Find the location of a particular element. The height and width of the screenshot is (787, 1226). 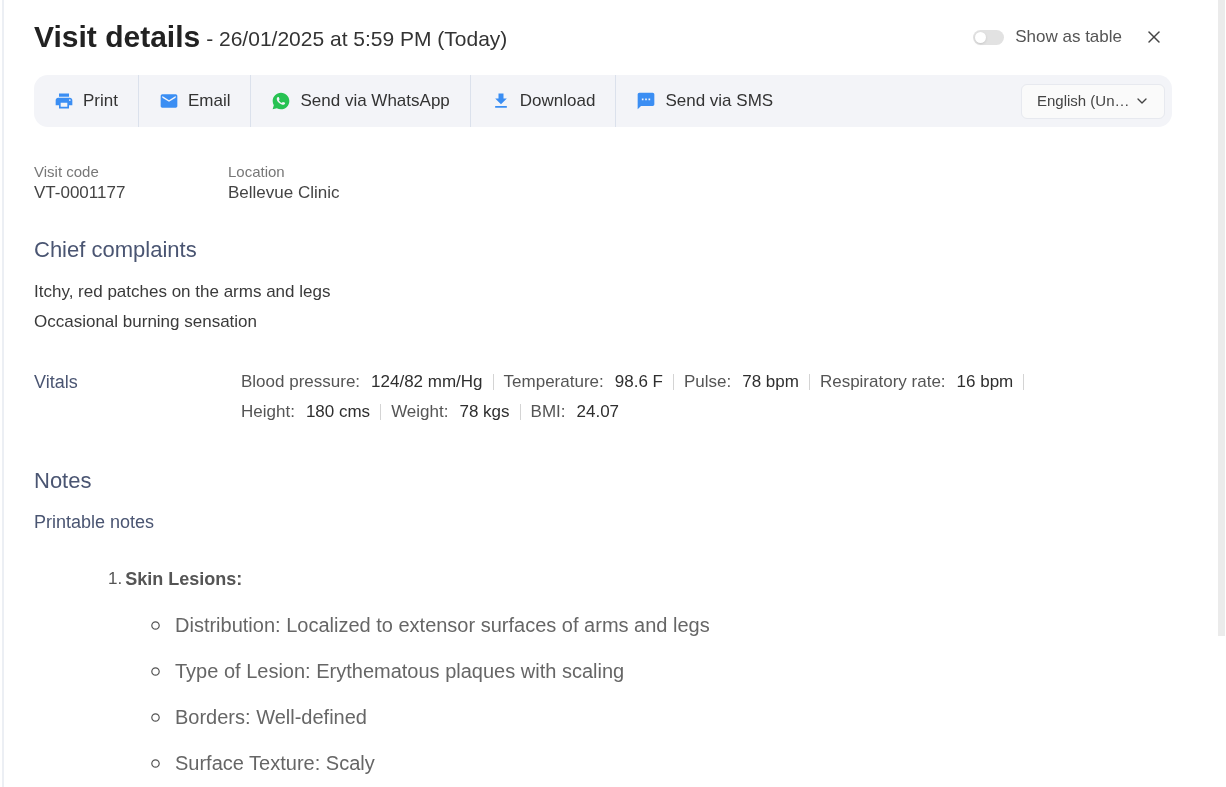

vital-value: 24.07 is located at coordinates (598, 412).